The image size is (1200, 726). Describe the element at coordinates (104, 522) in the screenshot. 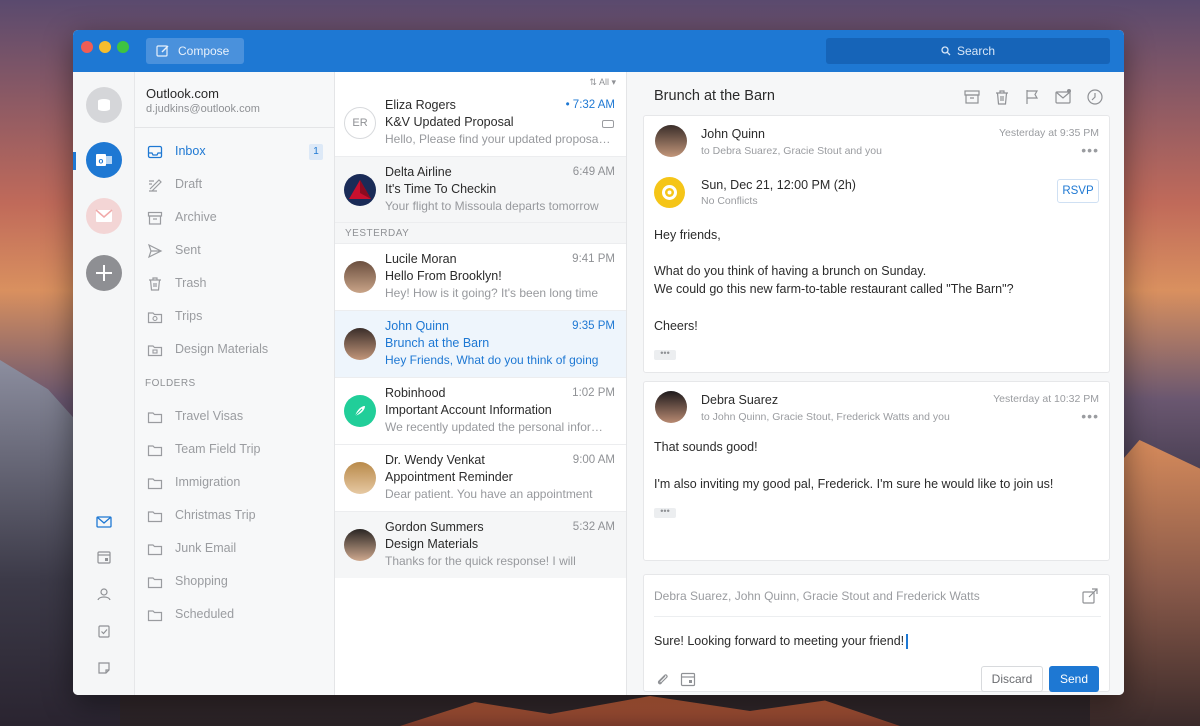

I see `mail-nav-button` at that location.